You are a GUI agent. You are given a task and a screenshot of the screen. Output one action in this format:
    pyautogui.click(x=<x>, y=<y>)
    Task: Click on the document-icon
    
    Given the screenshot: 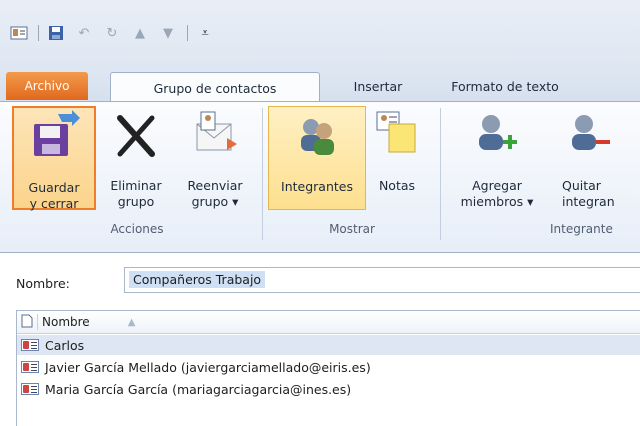 What is the action you would take?
    pyautogui.click(x=27, y=322)
    